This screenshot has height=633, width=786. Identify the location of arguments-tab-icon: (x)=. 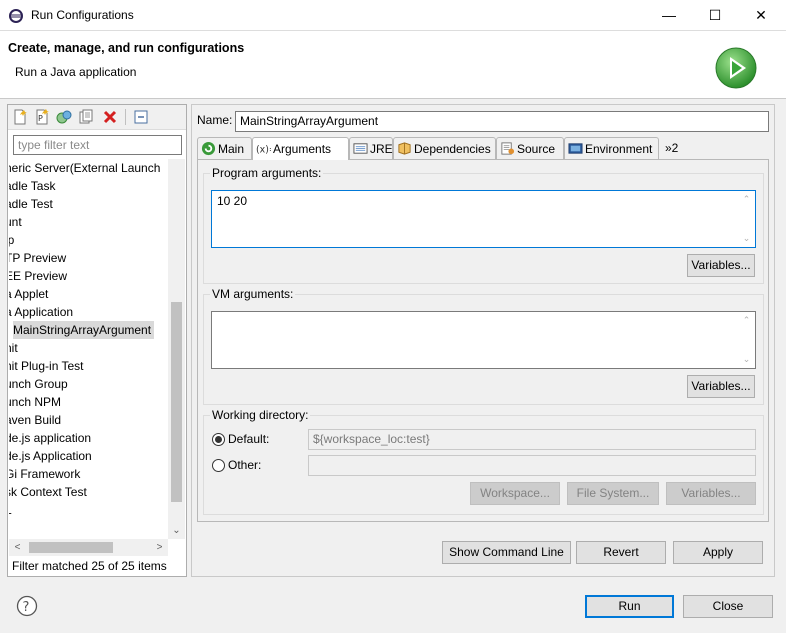
(263, 149).